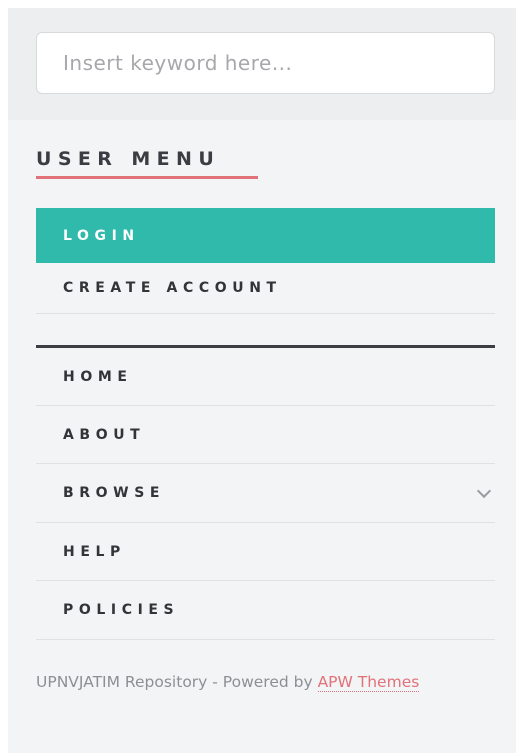 This screenshot has width=516, height=753. I want to click on search-area, so click(262, 64).